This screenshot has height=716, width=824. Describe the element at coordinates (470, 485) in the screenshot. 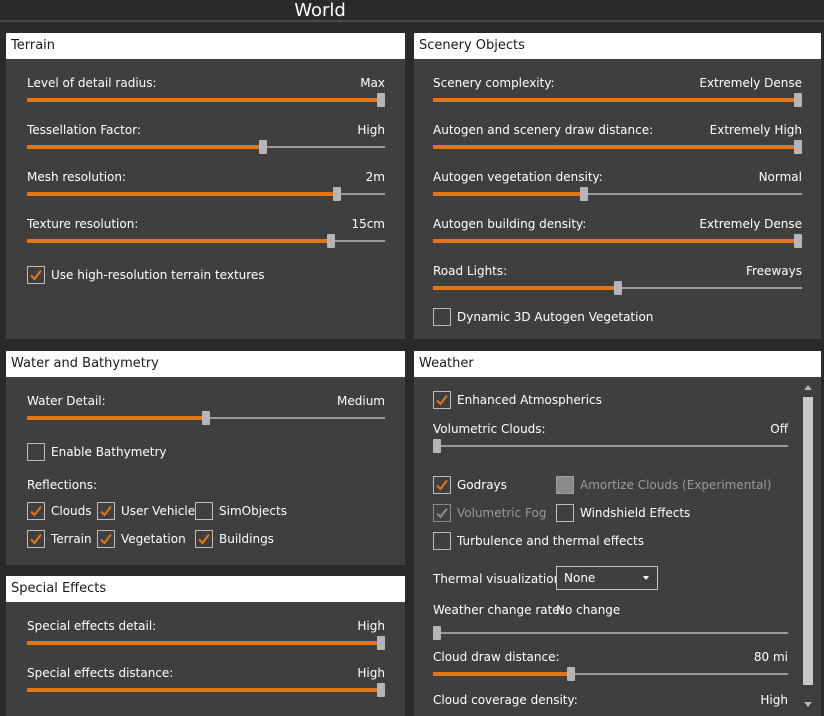

I see `godrays-checkbox: Godrays` at that location.